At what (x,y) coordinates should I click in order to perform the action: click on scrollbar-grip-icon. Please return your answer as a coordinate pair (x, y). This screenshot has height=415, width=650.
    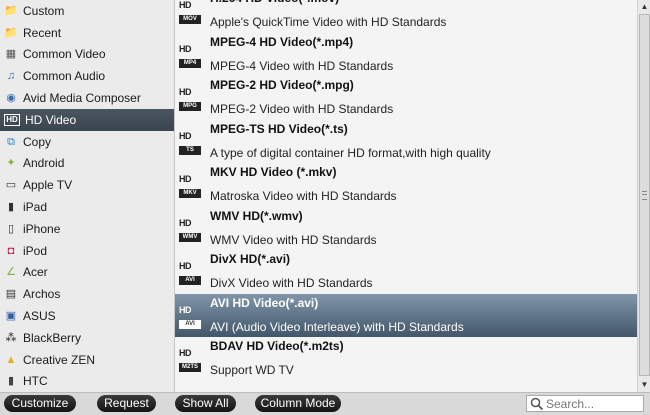
    Looking at the image, I should click on (644, 195).